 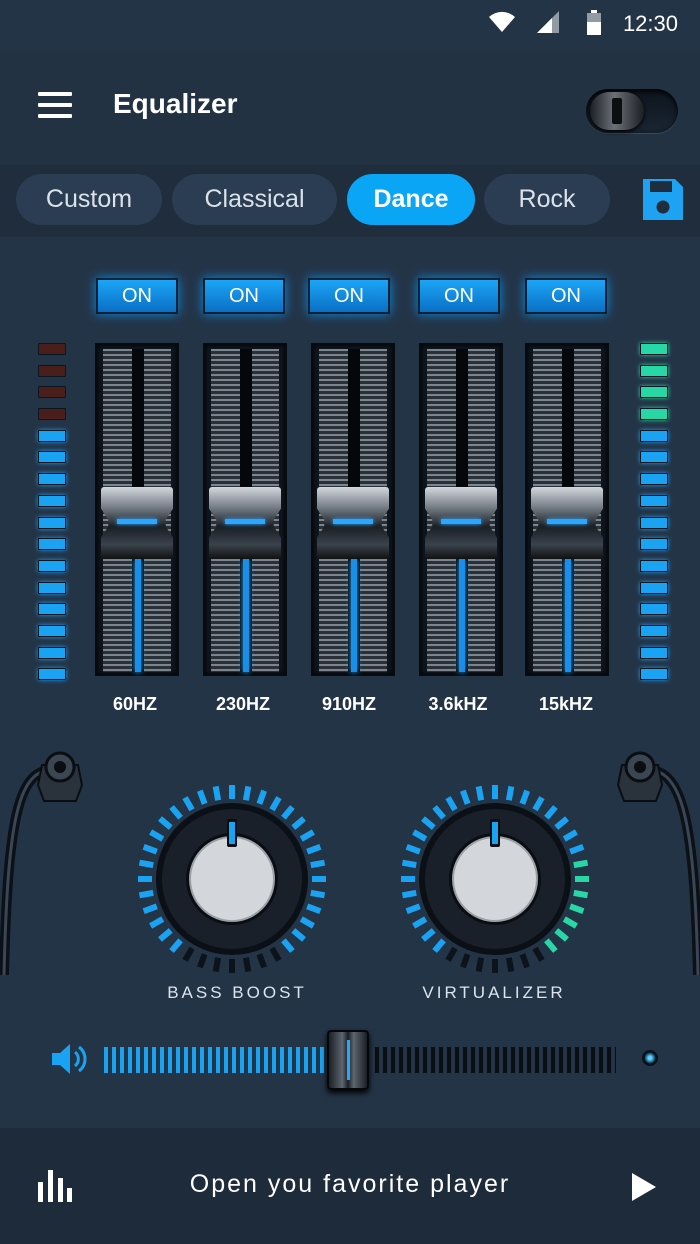 I want to click on band-label-15khz: 15kHZ, so click(x=566, y=704).